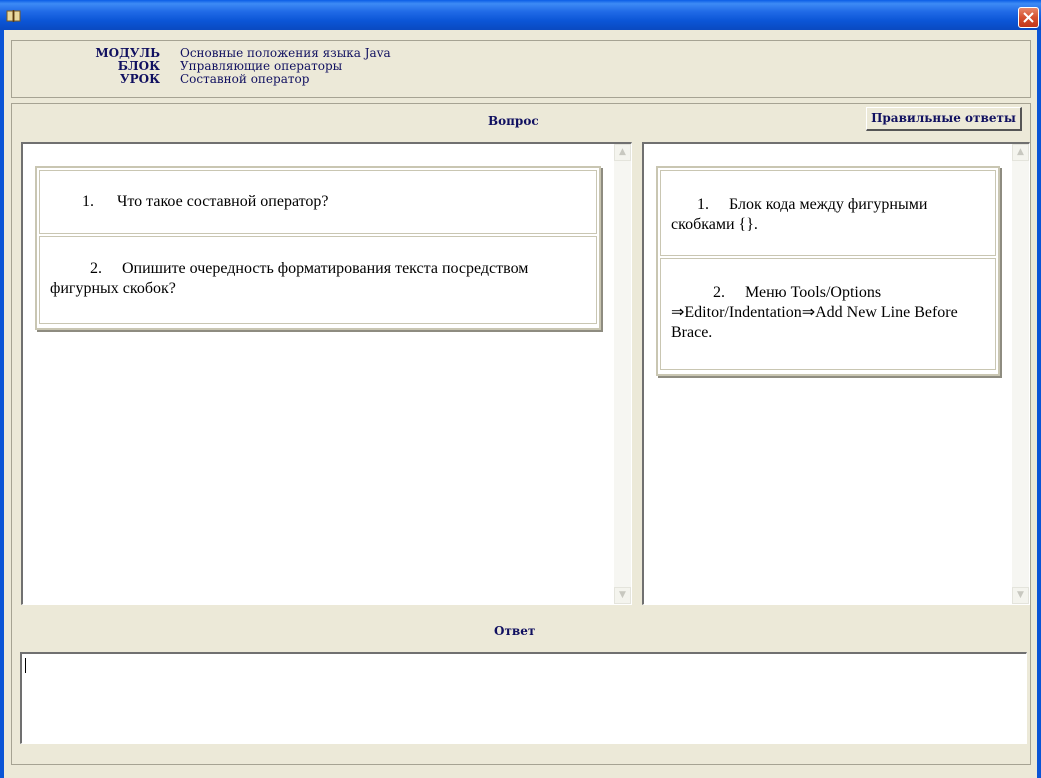  What do you see at coordinates (944, 119) in the screenshot?
I see `right-answers-button: Правильные ответы` at bounding box center [944, 119].